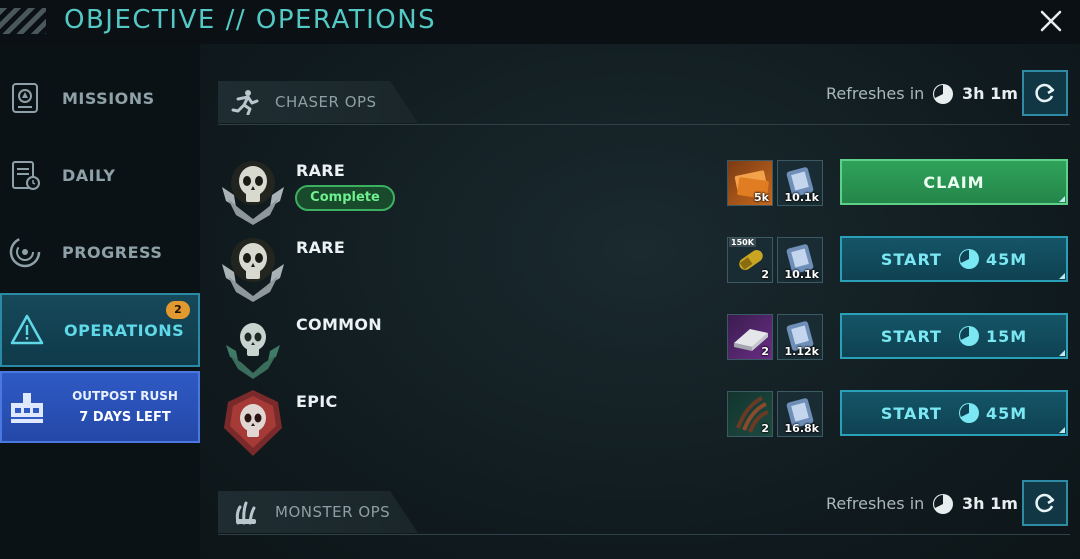  I want to click on missions-icon, so click(25, 98).